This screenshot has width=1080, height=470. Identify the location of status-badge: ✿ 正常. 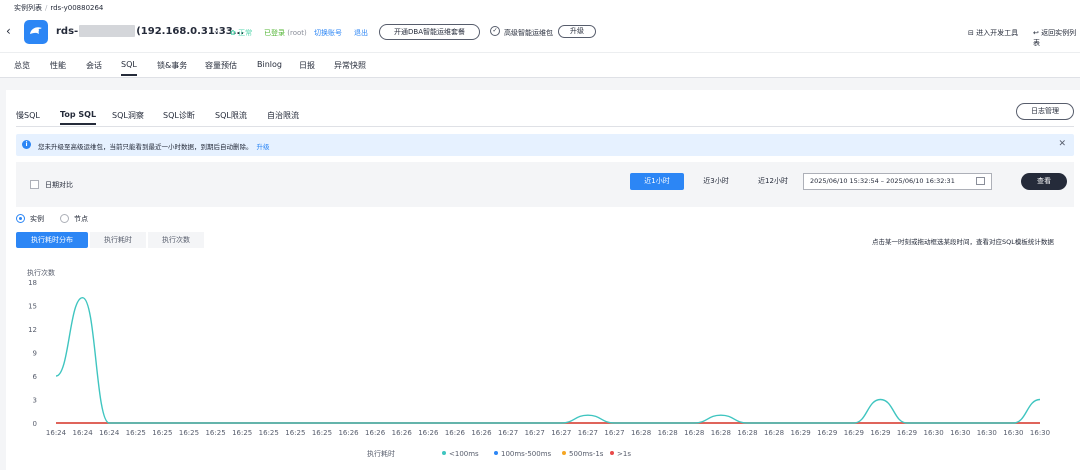
(241, 33).